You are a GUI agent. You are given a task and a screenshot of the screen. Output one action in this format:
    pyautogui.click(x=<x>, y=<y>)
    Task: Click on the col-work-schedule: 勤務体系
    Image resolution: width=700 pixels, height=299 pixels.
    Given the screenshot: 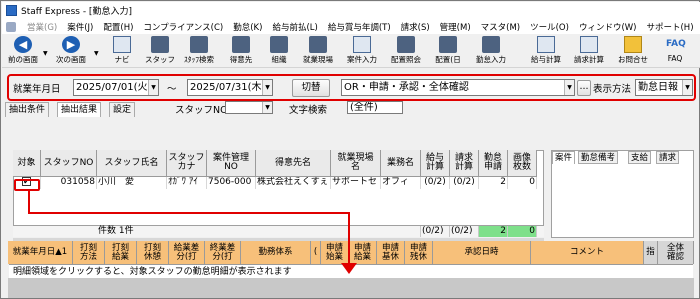 What is the action you would take?
    pyautogui.click(x=276, y=252)
    